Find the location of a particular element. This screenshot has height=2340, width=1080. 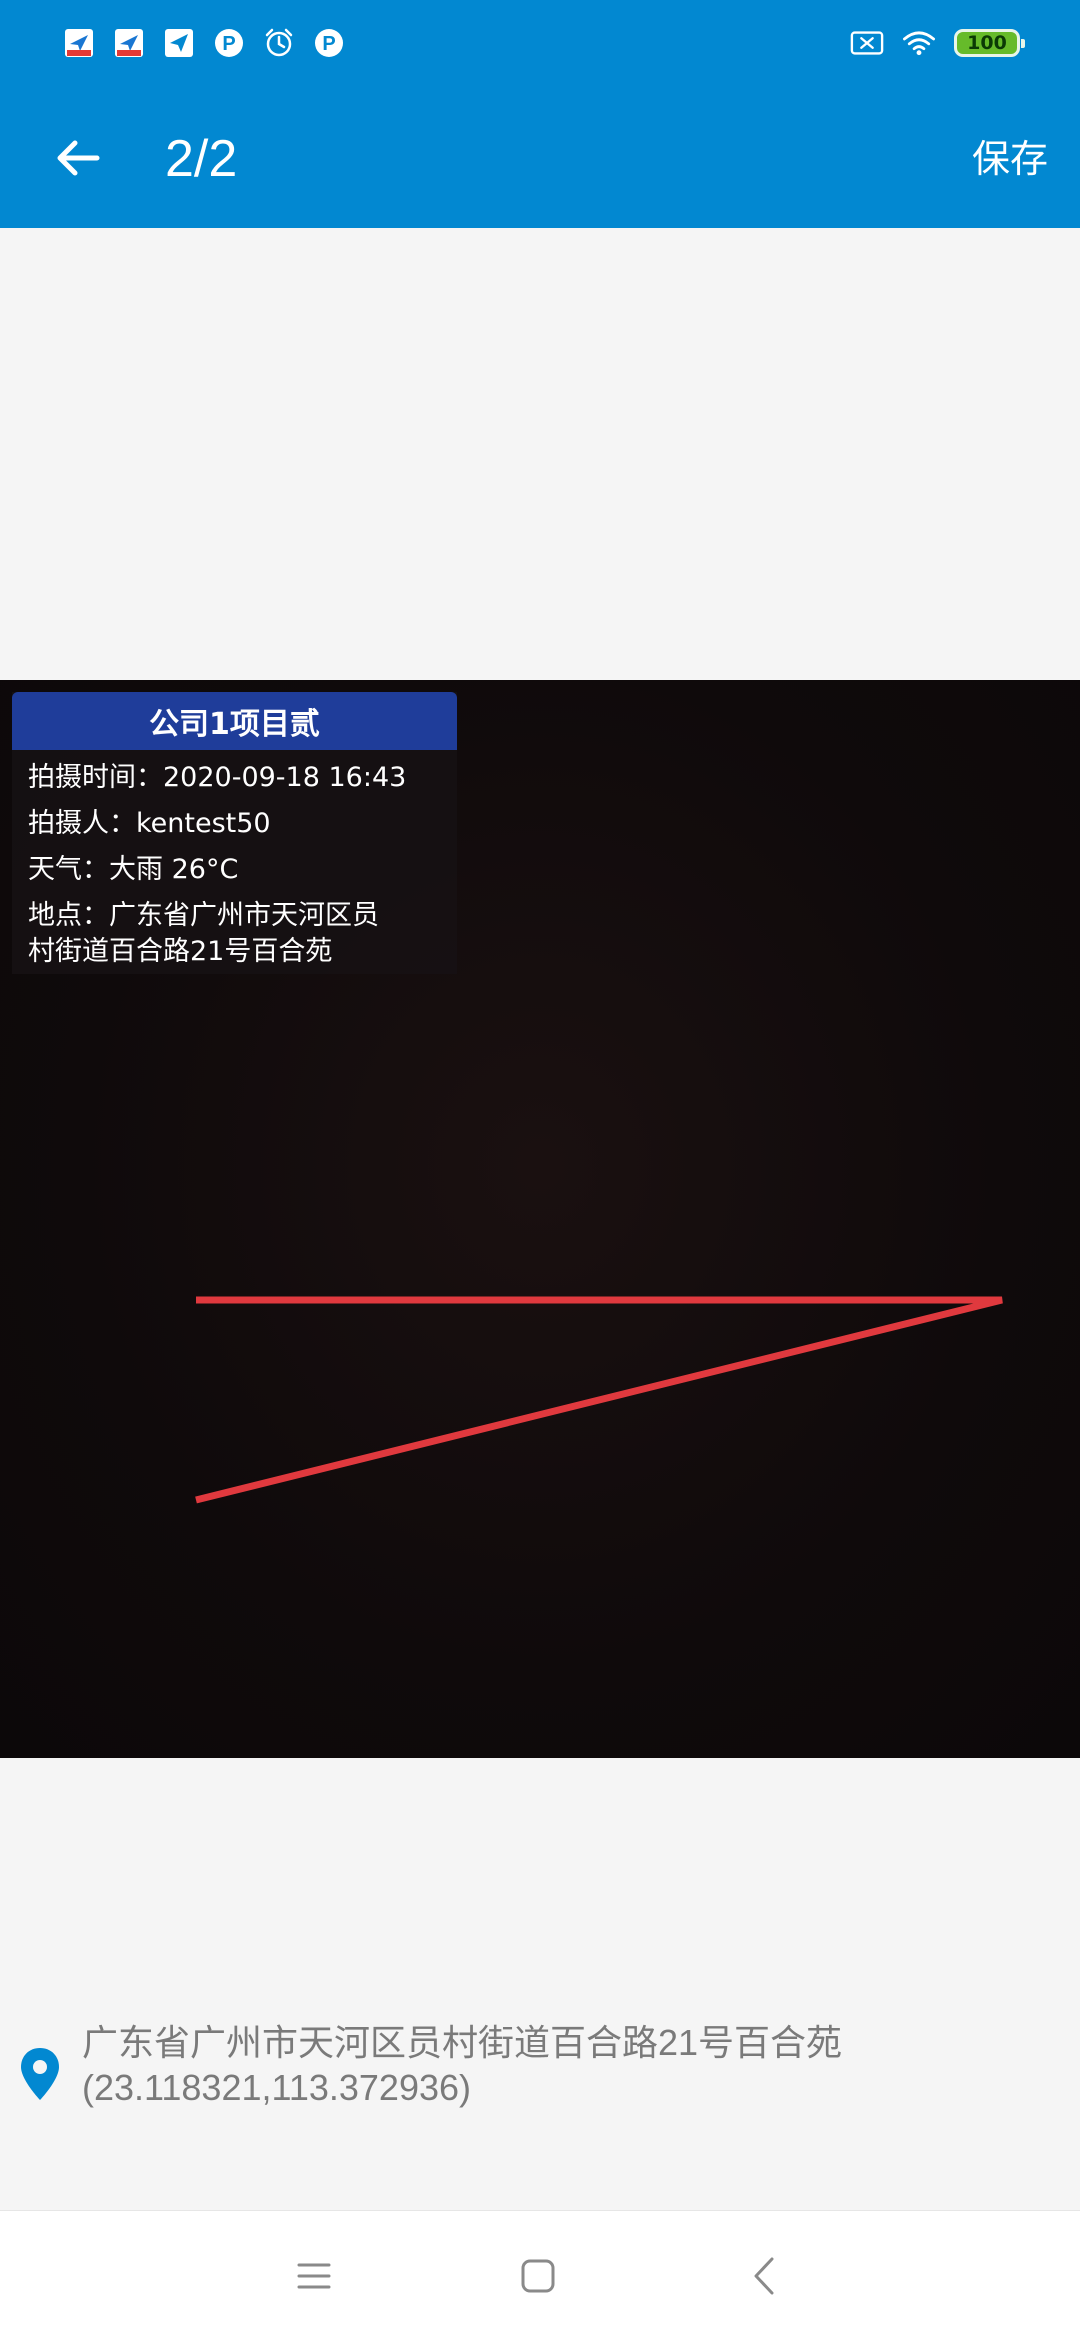

sim-missing-icon is located at coordinates (867, 43).